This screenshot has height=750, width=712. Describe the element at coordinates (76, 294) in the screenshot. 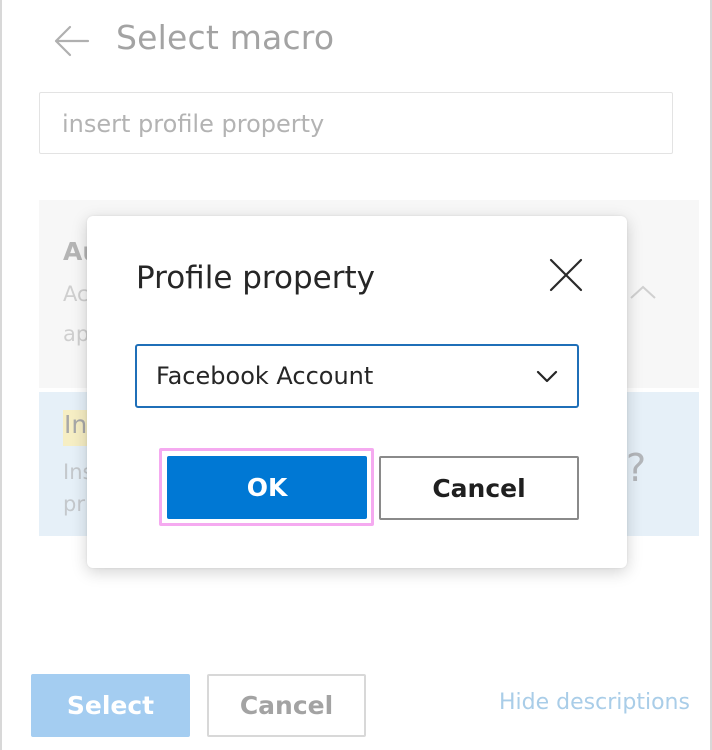

I see `macro-item-description: Ac` at that location.